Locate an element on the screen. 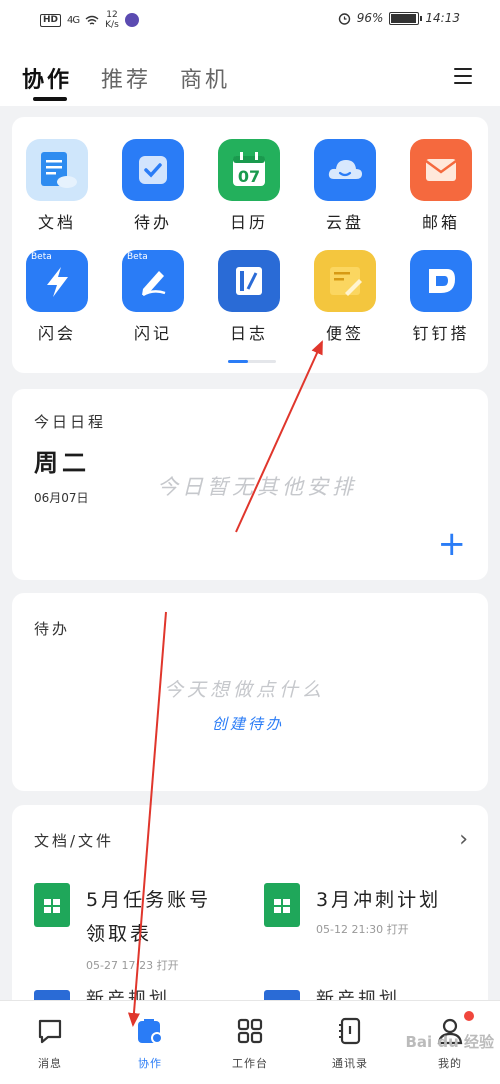 This screenshot has height=1084, width=500. todo-empty-hint: 今天想做点什么 is located at coordinates (245, 690).